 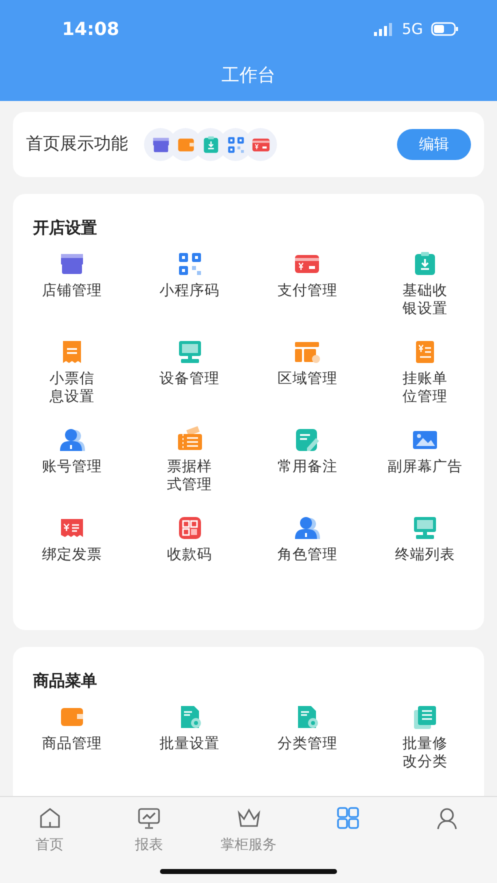 I want to click on clock-time: 14:08, so click(x=91, y=30).